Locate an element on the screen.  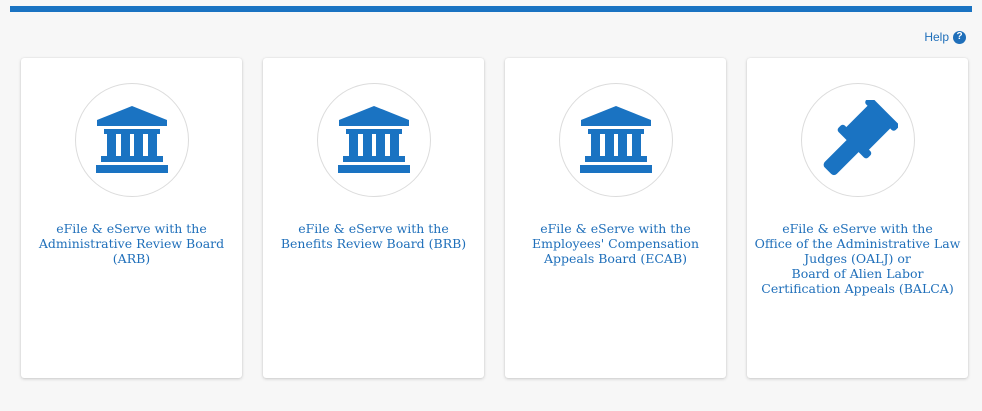
card-label-line: Benefits Review Board (BRB) is located at coordinates (373, 243).